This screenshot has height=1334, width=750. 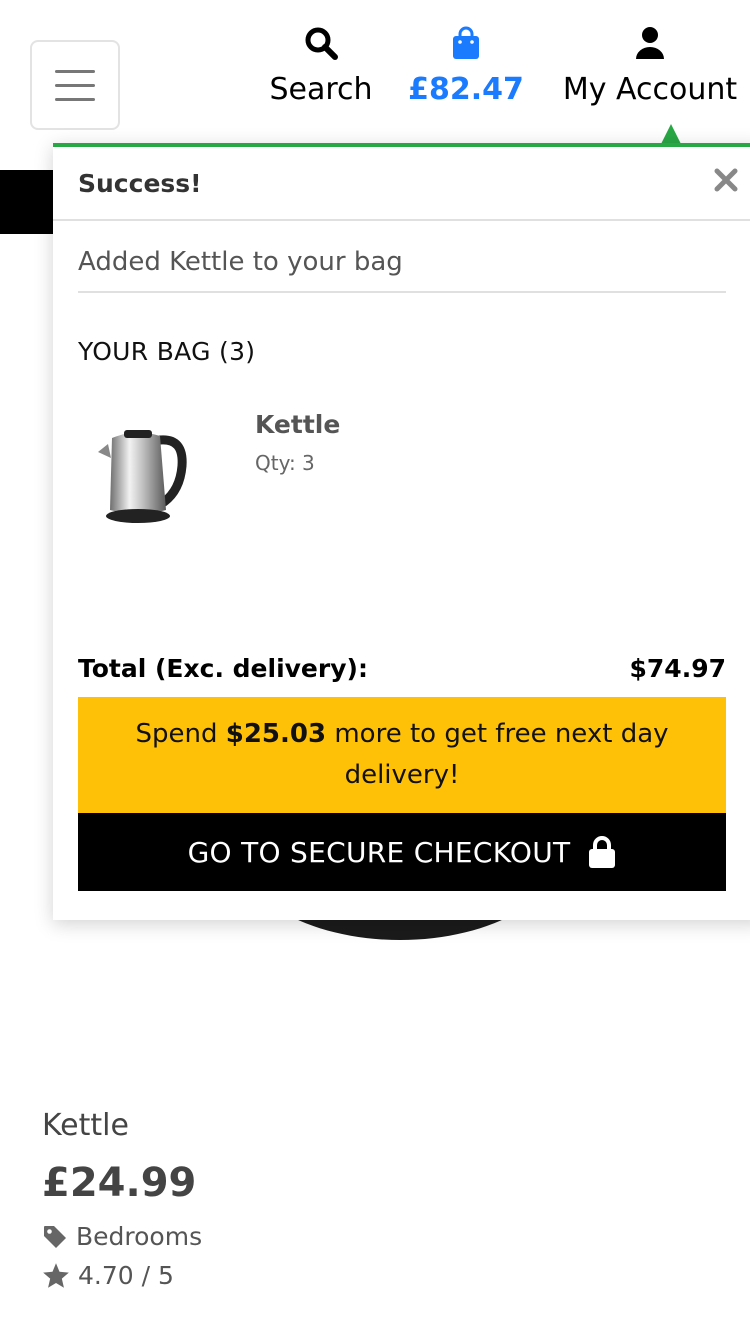 What do you see at coordinates (671, 134) in the screenshot?
I see `toast-pointer` at bounding box center [671, 134].